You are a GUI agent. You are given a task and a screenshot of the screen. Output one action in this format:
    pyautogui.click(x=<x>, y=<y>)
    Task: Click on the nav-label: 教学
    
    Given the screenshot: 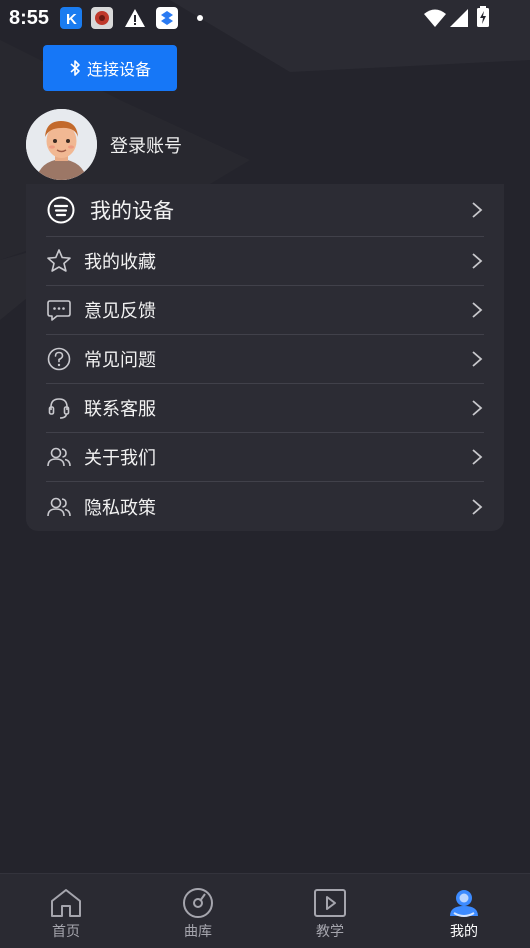 What is the action you would take?
    pyautogui.click(x=330, y=932)
    